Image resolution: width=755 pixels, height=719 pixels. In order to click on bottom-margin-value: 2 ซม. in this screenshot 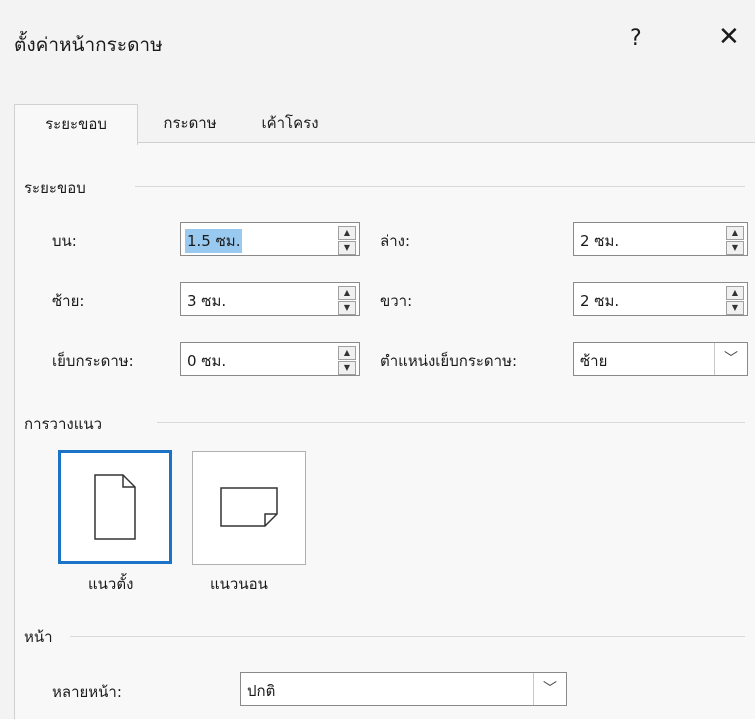, I will do `click(599, 241)`.